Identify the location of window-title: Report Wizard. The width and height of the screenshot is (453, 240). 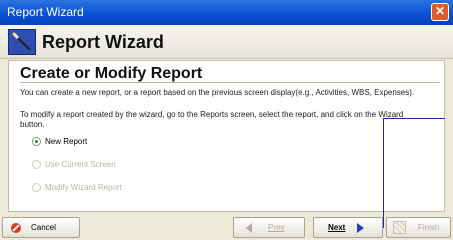
(45, 12).